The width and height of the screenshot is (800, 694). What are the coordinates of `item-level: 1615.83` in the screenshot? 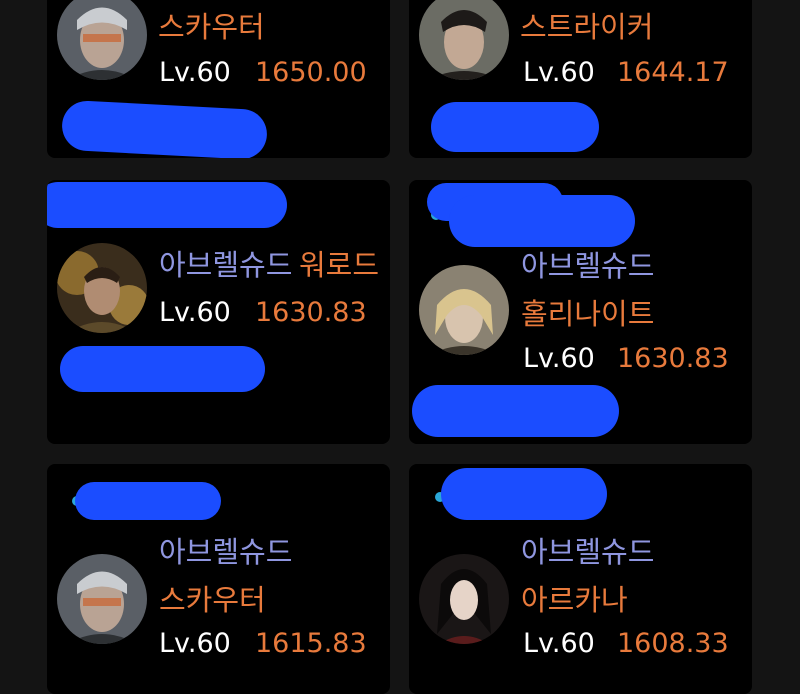 It's located at (311, 643).